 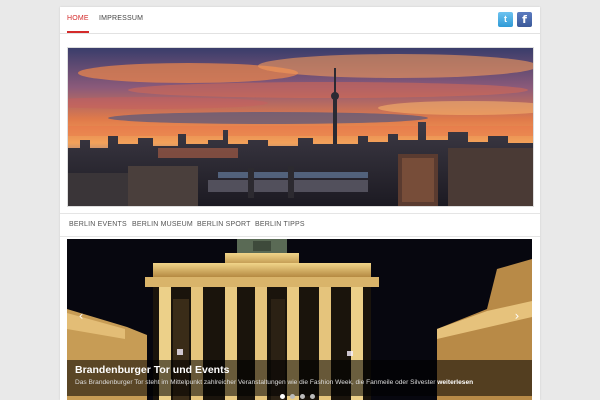 I want to click on nav-item-impressum: IMPRESSUM, so click(x=121, y=19).